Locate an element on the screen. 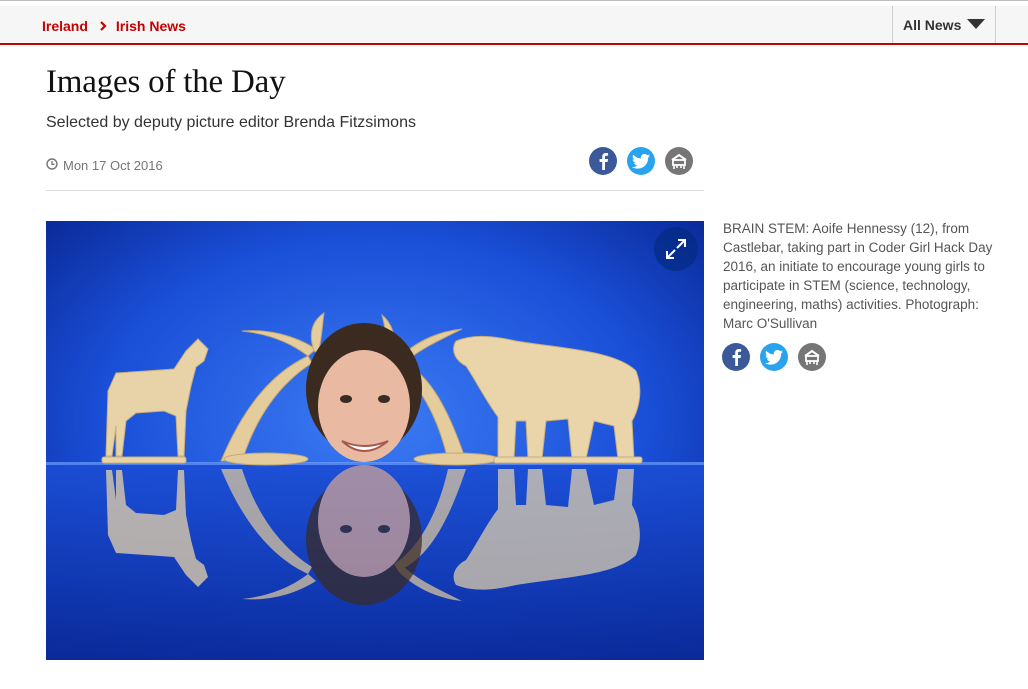  page-title: Images of the Day is located at coordinates (166, 82).